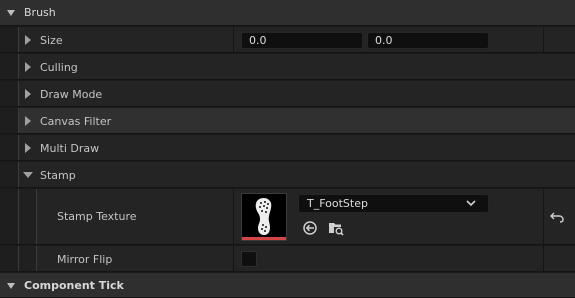 This screenshot has height=298, width=575. Describe the element at coordinates (287, 148) in the screenshot. I see `property-row-multi-draw: Multi Draw` at that location.